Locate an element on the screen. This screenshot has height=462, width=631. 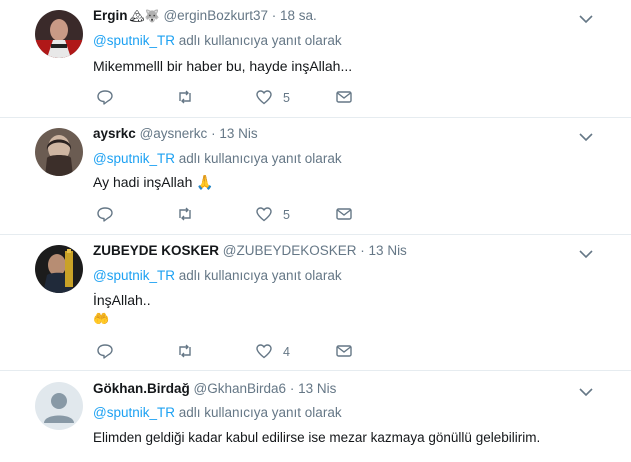
tweet-header: Gökhan.Birdağ @GkhanBirda6 · 13 Nis is located at coordinates (214, 389).